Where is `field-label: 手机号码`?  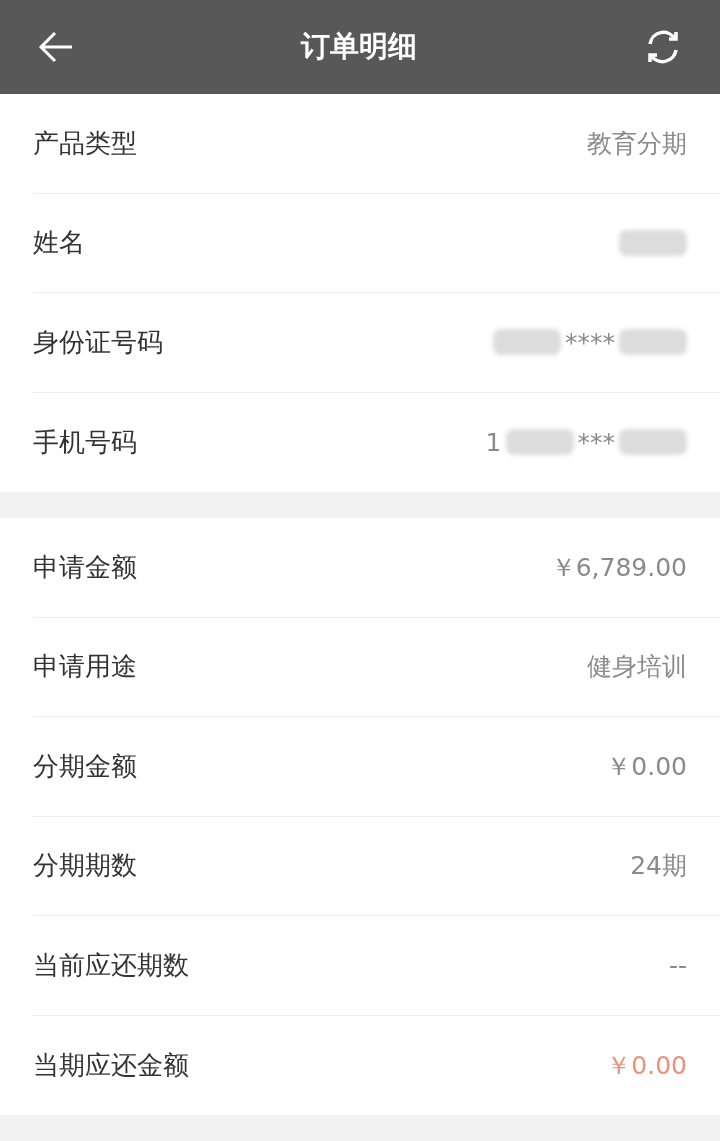 field-label: 手机号码 is located at coordinates (85, 442).